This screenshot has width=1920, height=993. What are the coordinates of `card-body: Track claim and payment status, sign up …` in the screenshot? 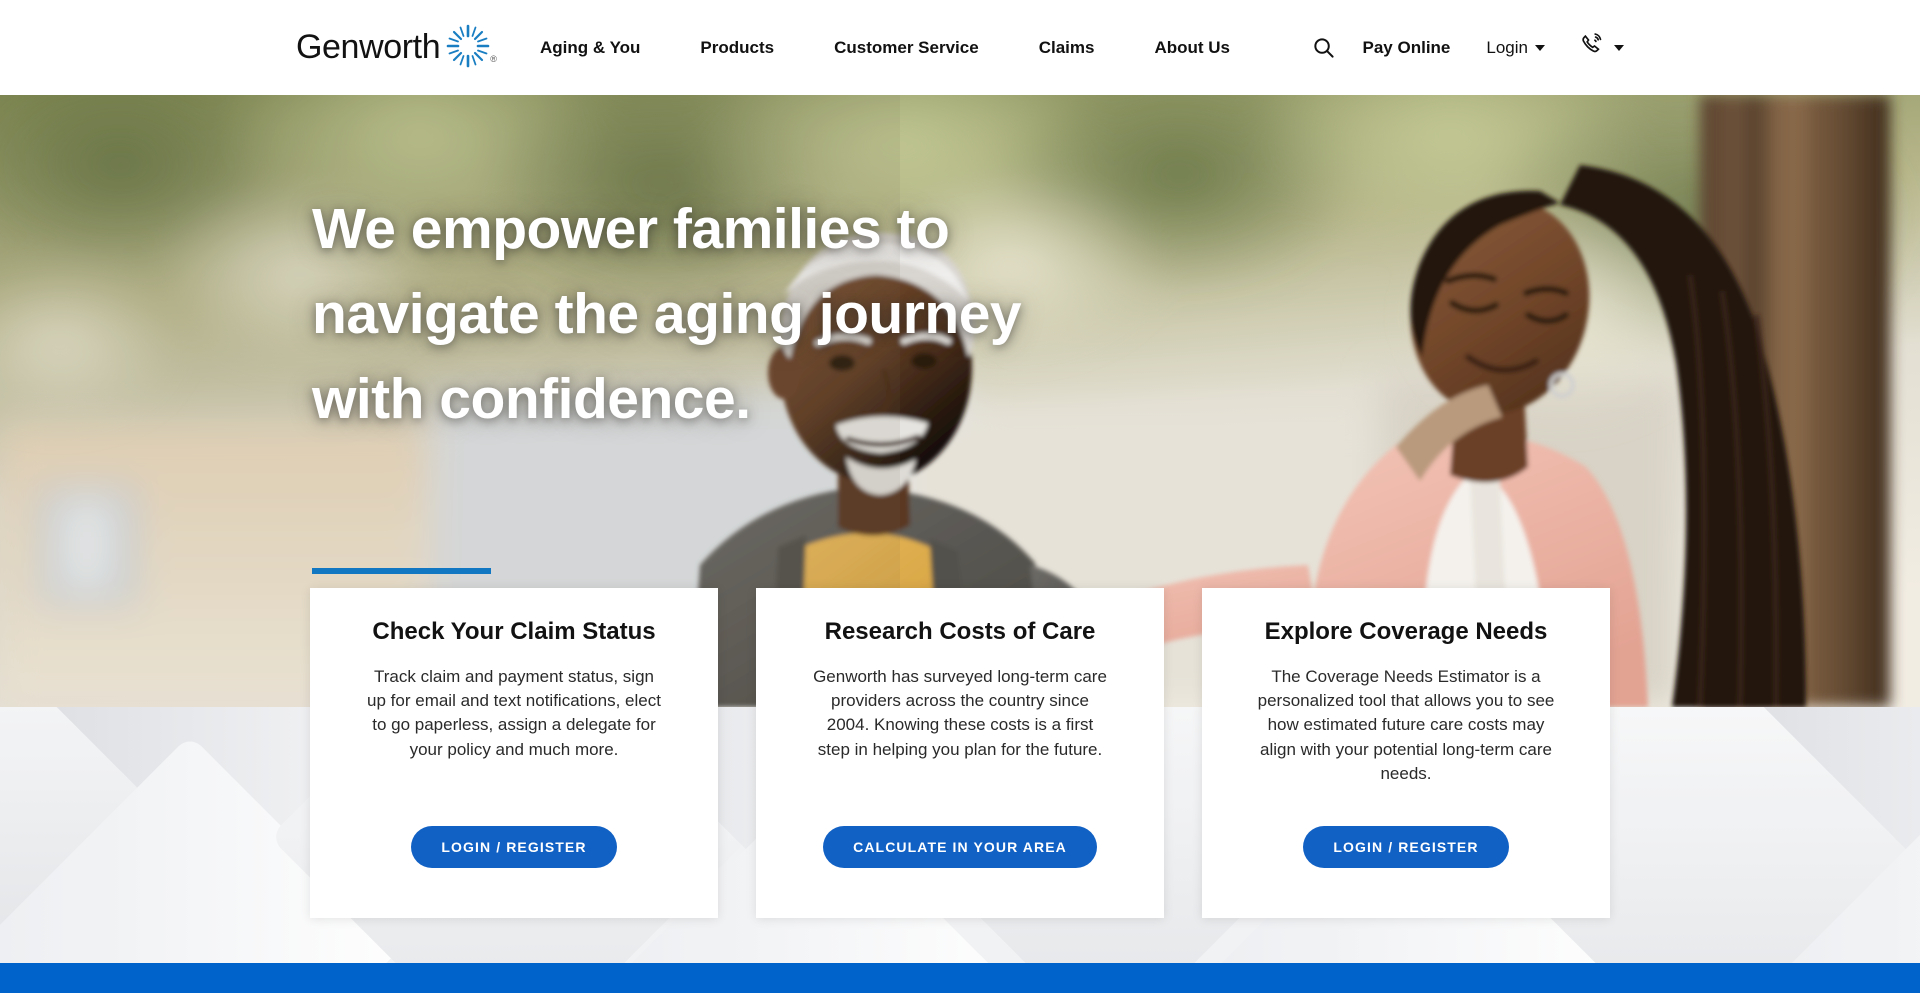 It's located at (514, 713).